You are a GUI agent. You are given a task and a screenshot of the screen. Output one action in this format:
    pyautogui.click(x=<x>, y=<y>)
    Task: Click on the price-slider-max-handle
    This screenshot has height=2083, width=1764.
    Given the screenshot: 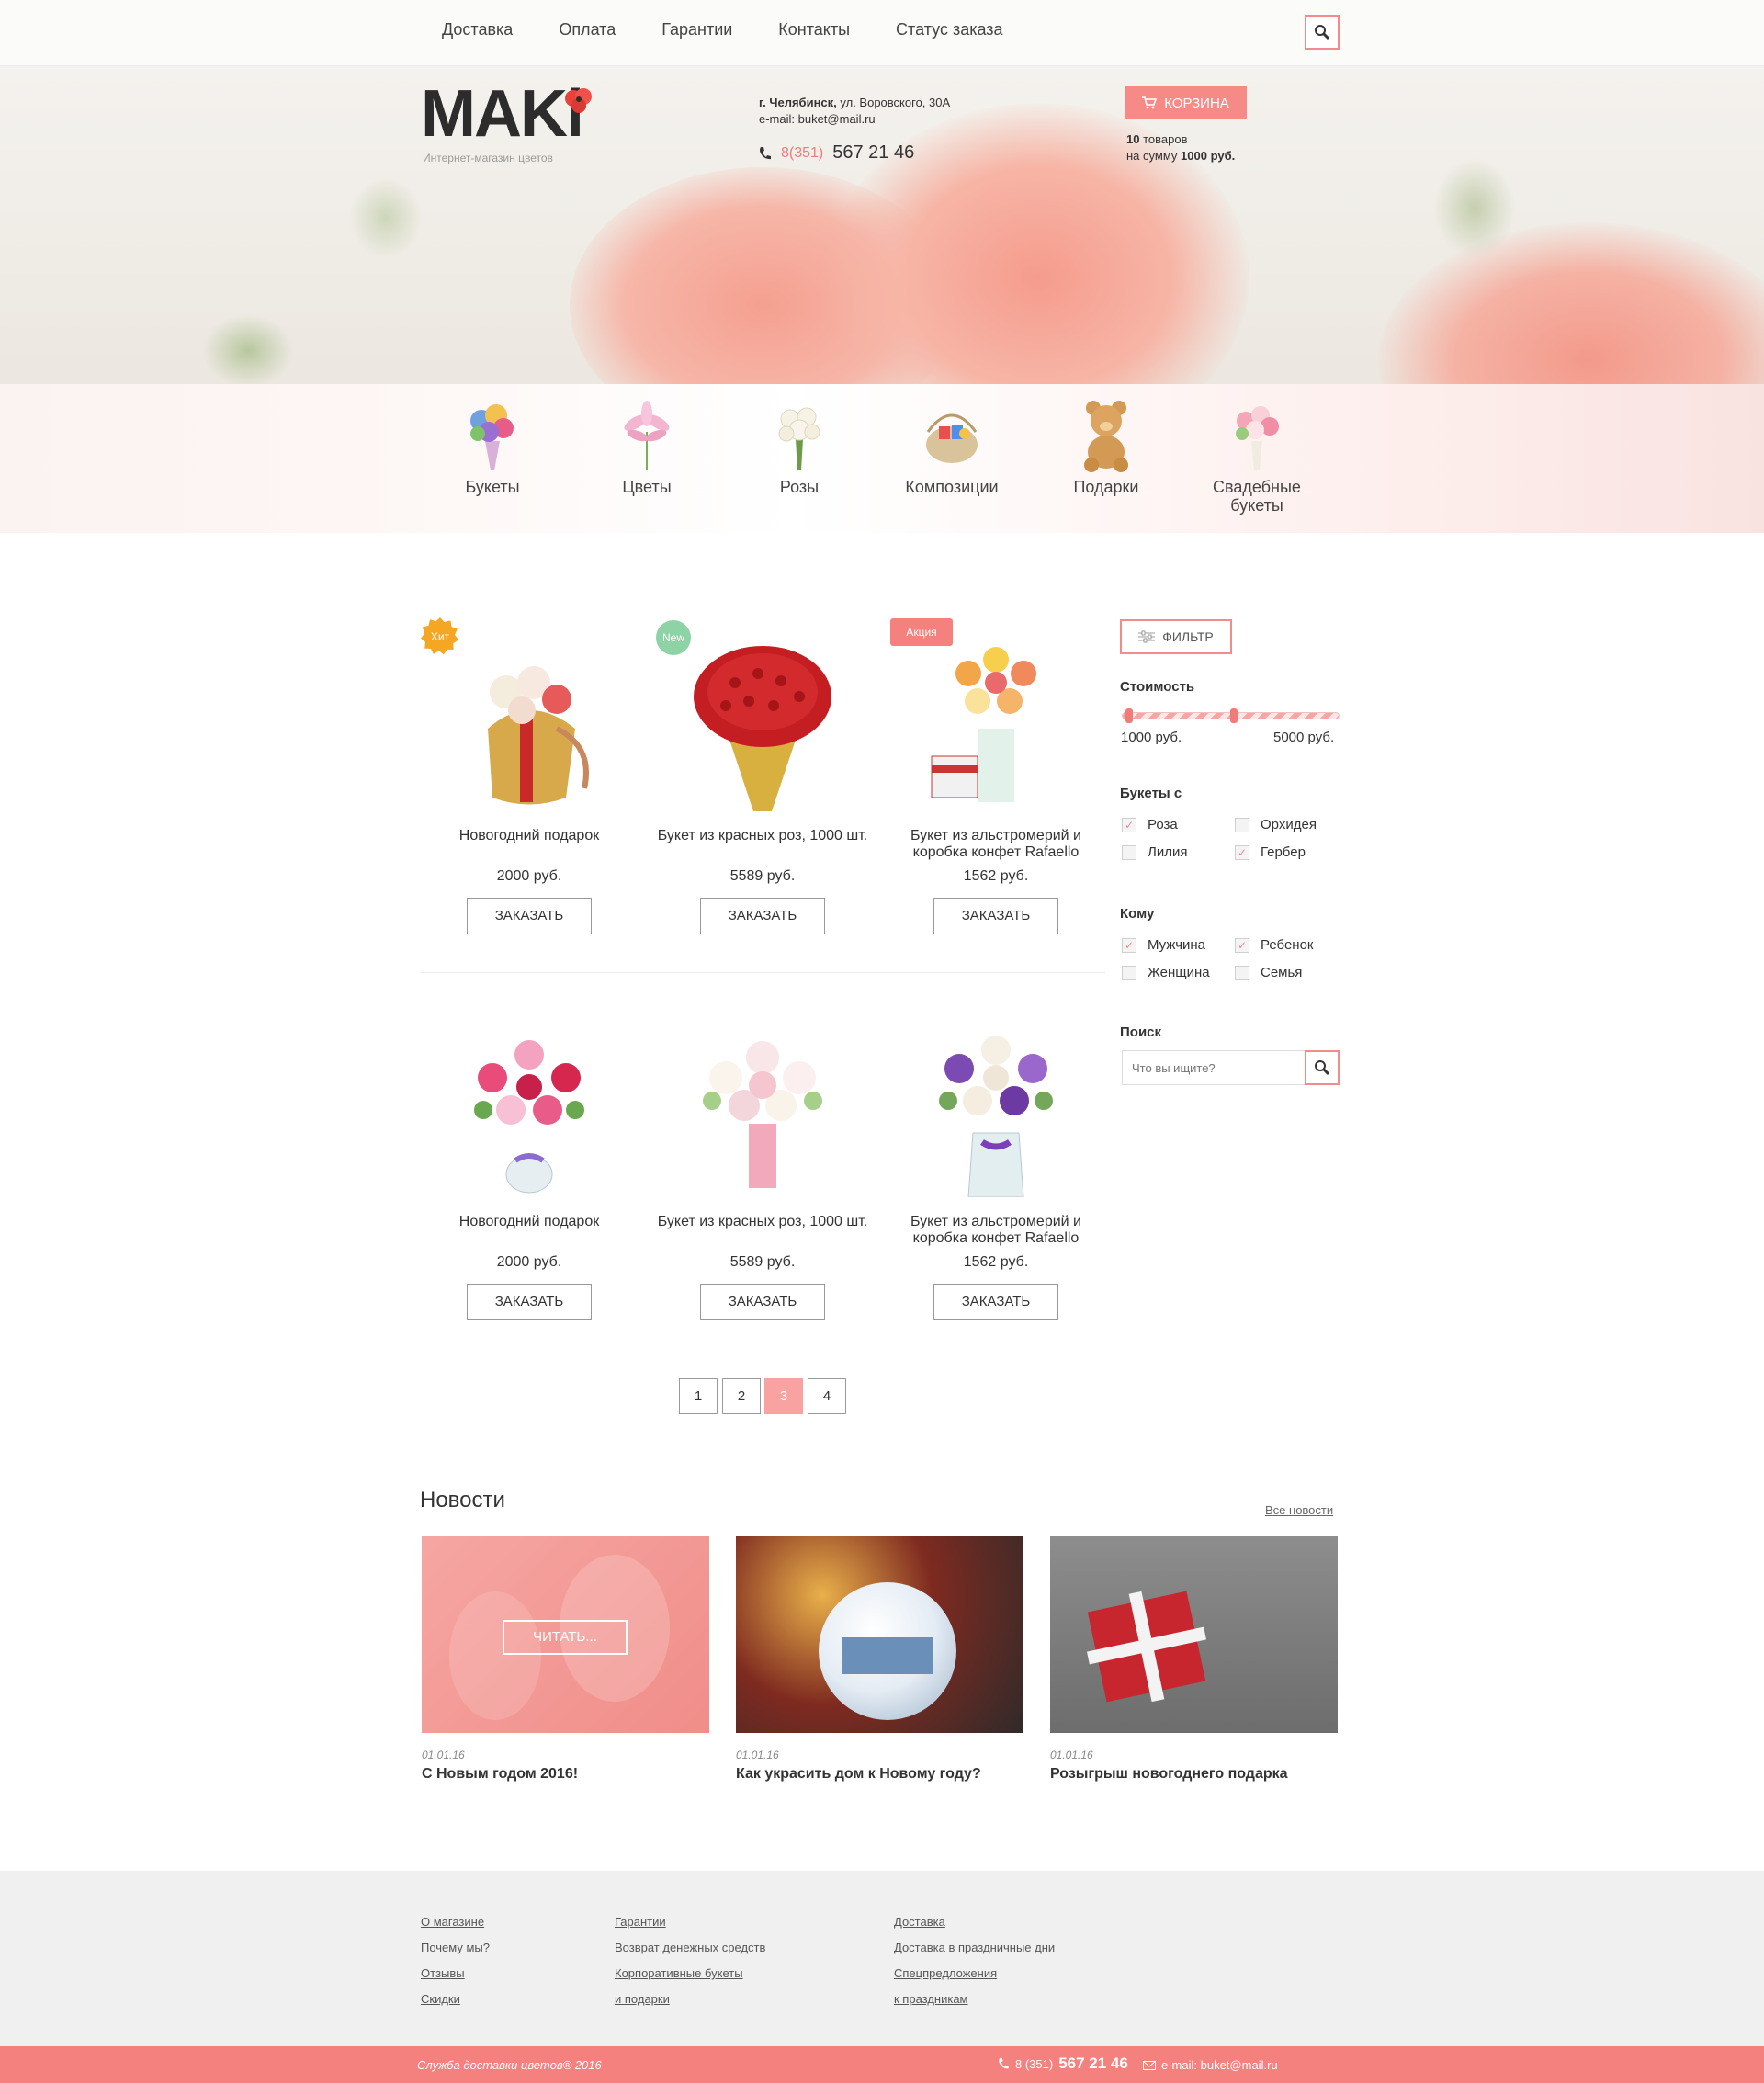 What is the action you would take?
    pyautogui.click(x=1234, y=716)
    